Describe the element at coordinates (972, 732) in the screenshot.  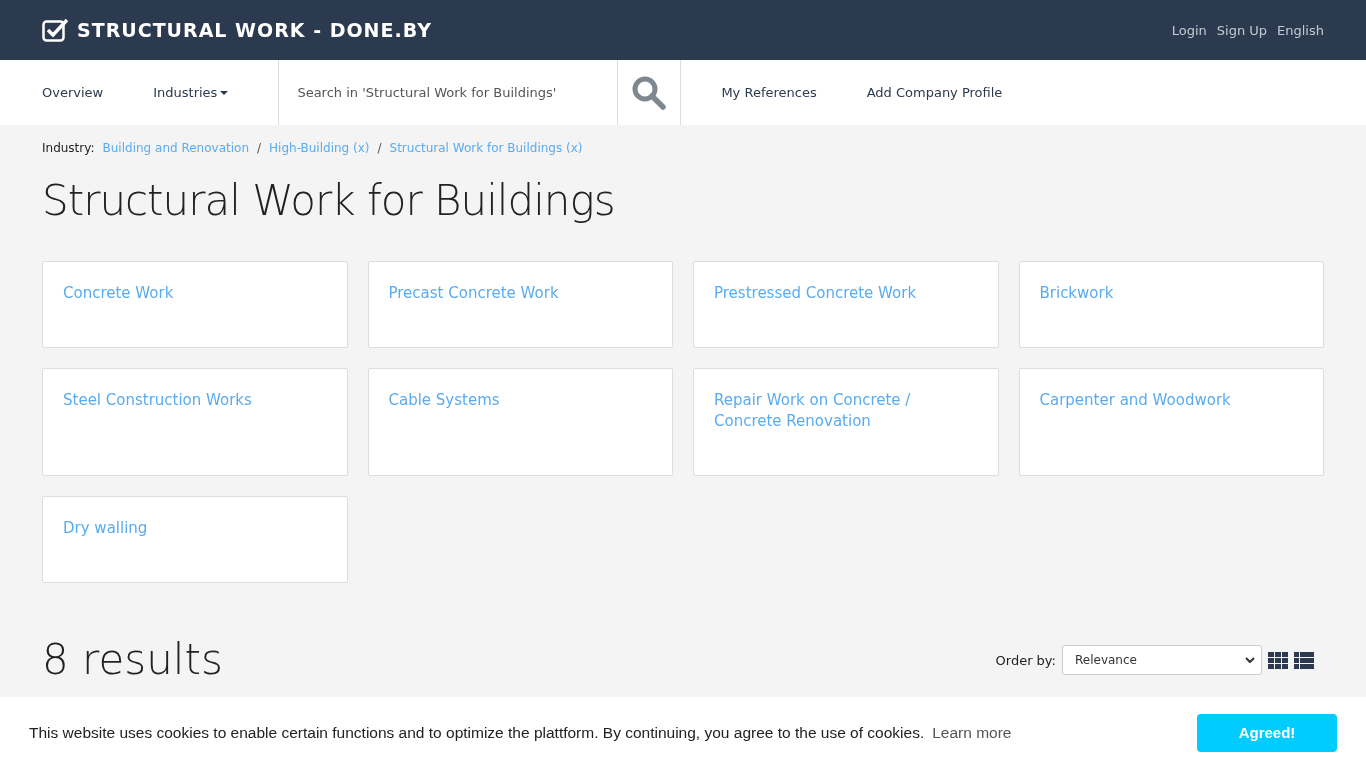
I see `learn-more-link: Learn more` at that location.